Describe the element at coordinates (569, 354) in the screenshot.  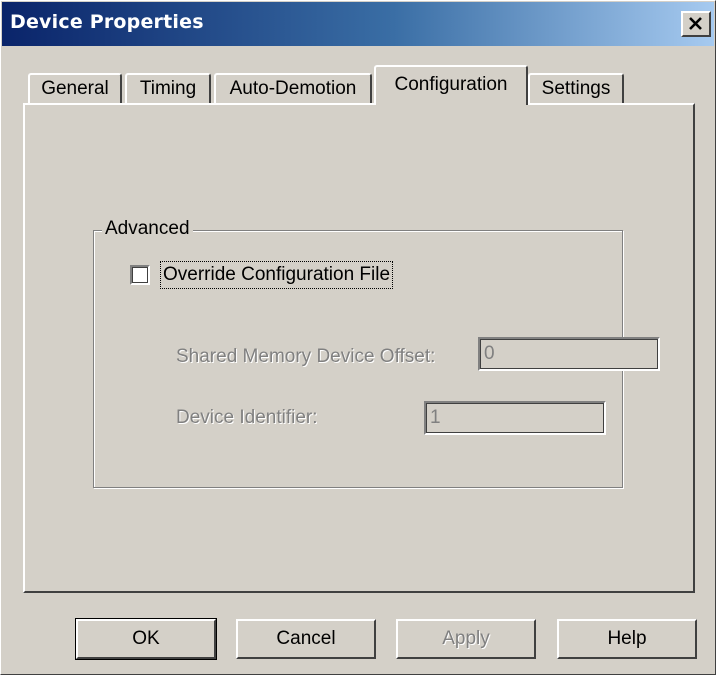
I see `shared-memory-offset-input` at that location.